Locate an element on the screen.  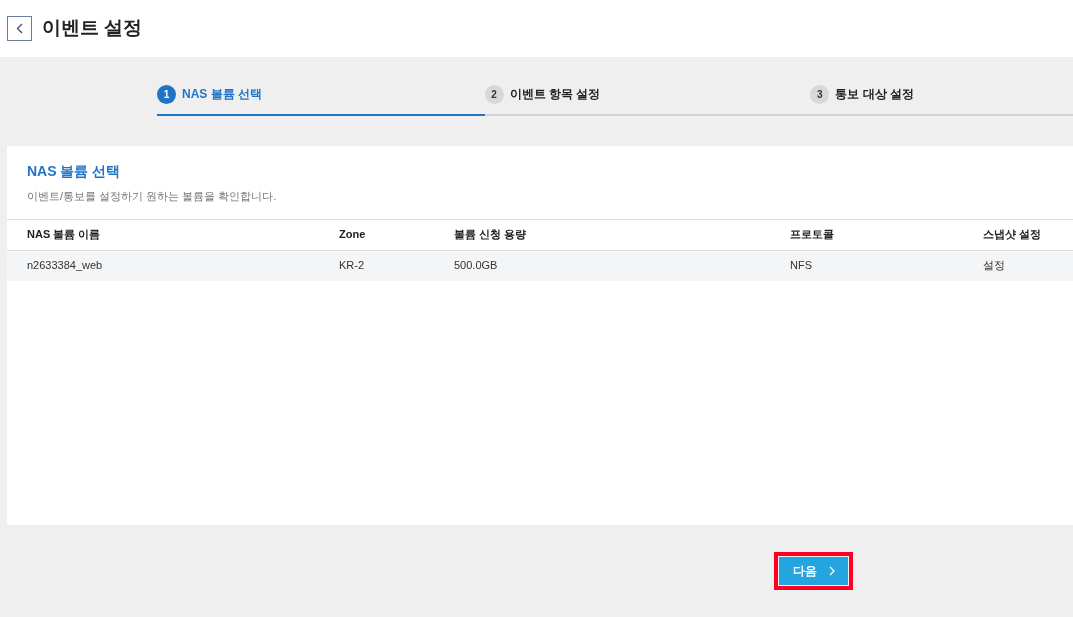
page-title: 이벤트 설정 is located at coordinates (92, 28).